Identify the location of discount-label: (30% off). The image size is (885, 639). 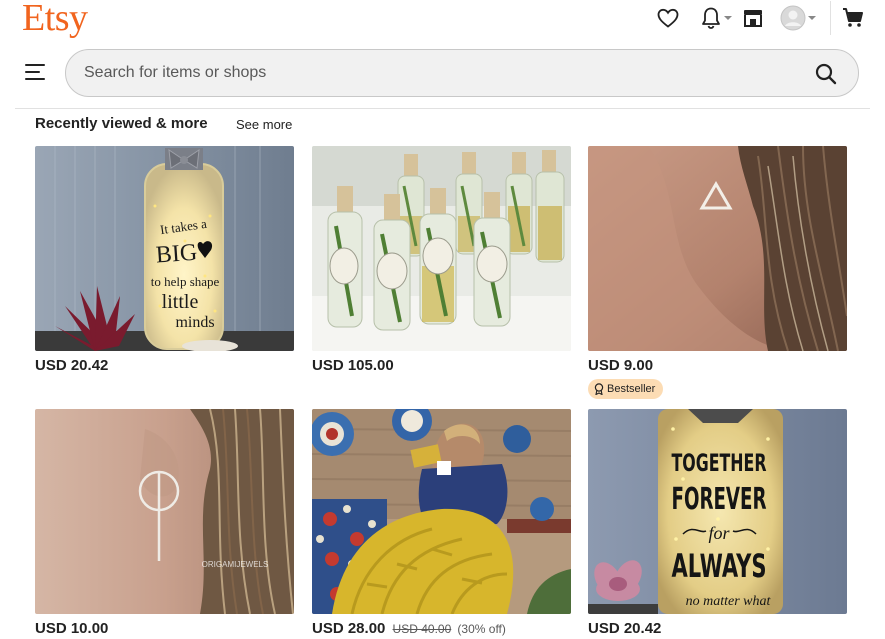
(481, 629).